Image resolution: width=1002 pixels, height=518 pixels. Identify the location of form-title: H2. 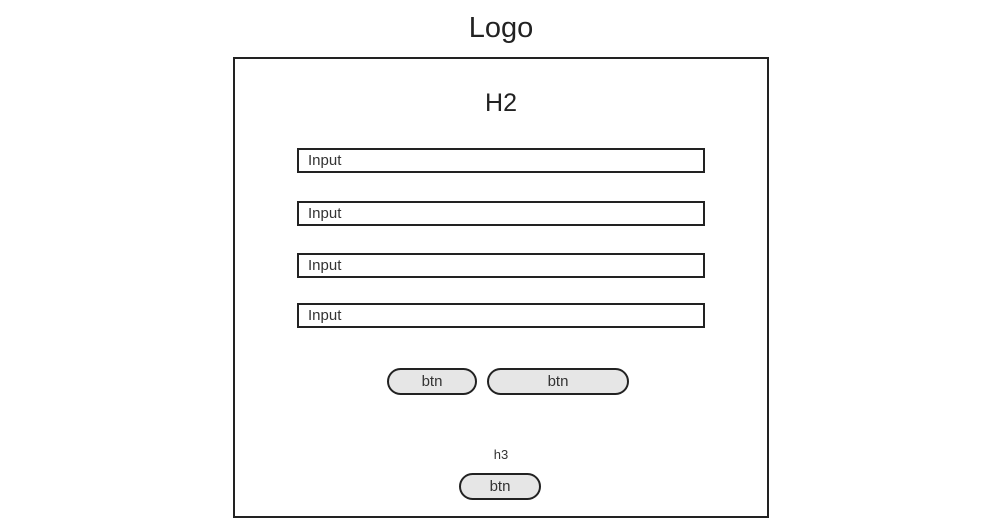
(501, 103).